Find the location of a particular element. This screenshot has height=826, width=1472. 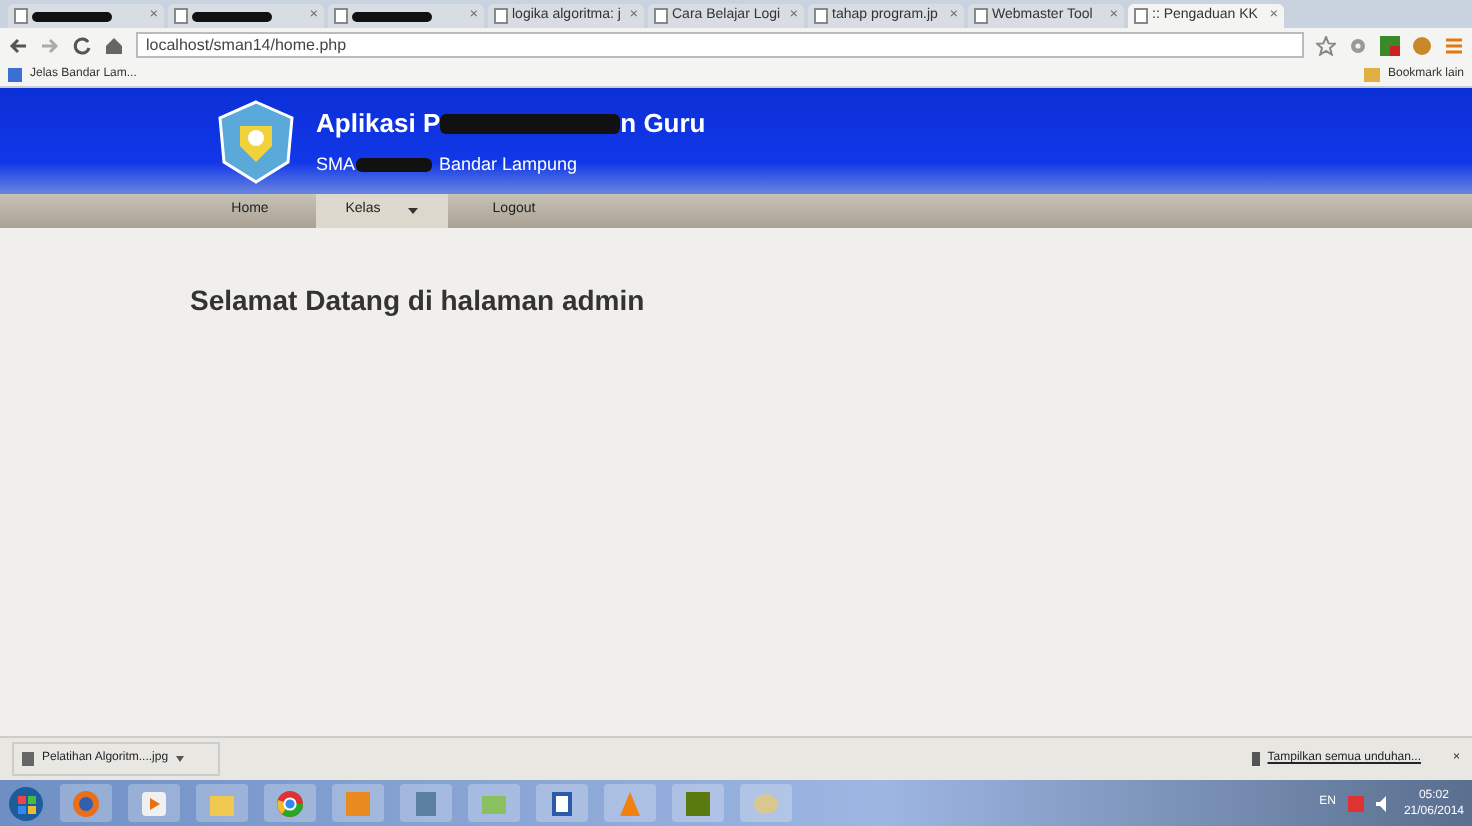

palette-icon is located at coordinates (766, 803).